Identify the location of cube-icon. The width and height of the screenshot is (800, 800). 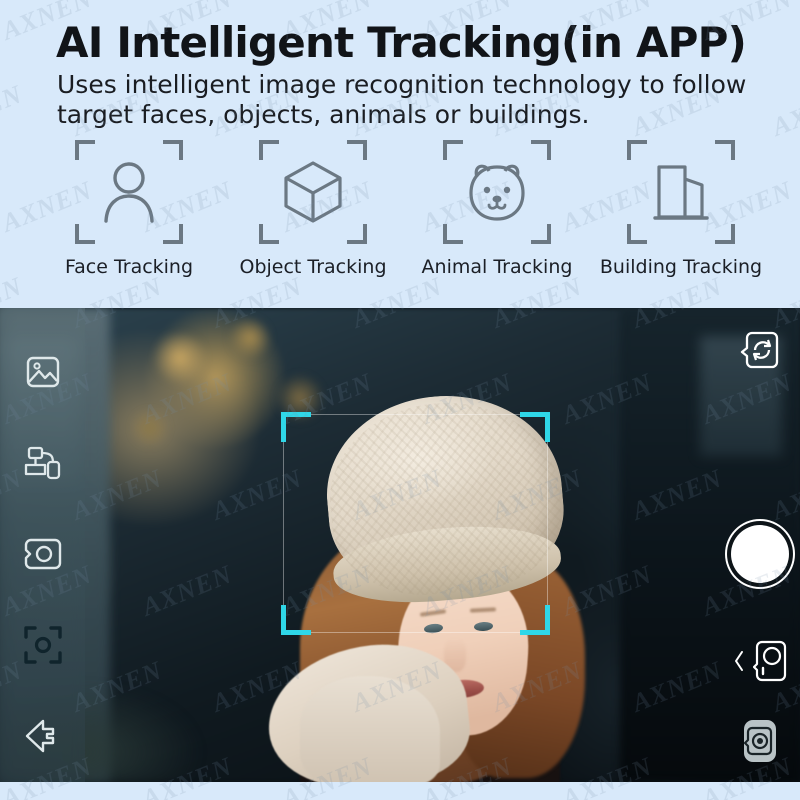
(313, 192).